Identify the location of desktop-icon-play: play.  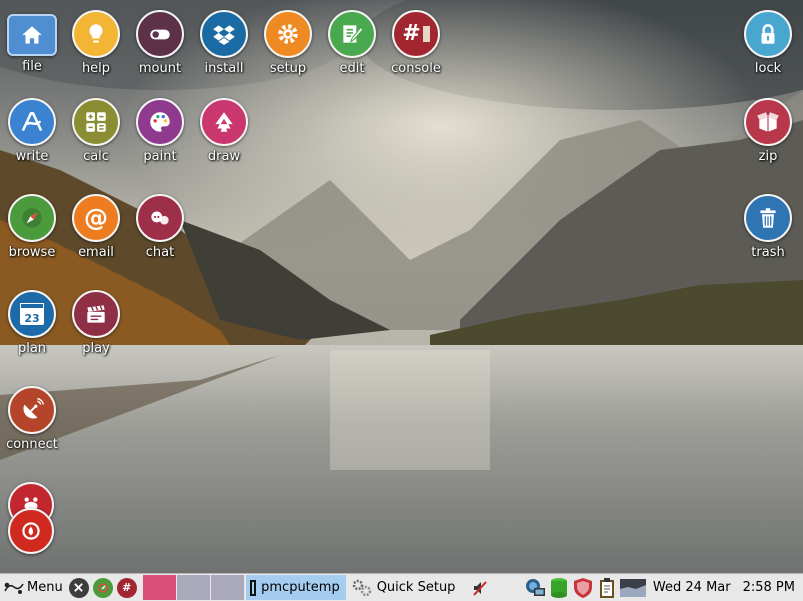
(96, 323).